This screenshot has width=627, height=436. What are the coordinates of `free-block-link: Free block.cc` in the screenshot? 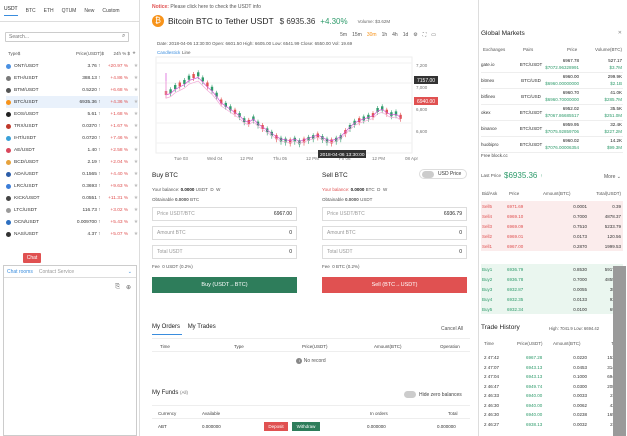 It's located at (494, 155).